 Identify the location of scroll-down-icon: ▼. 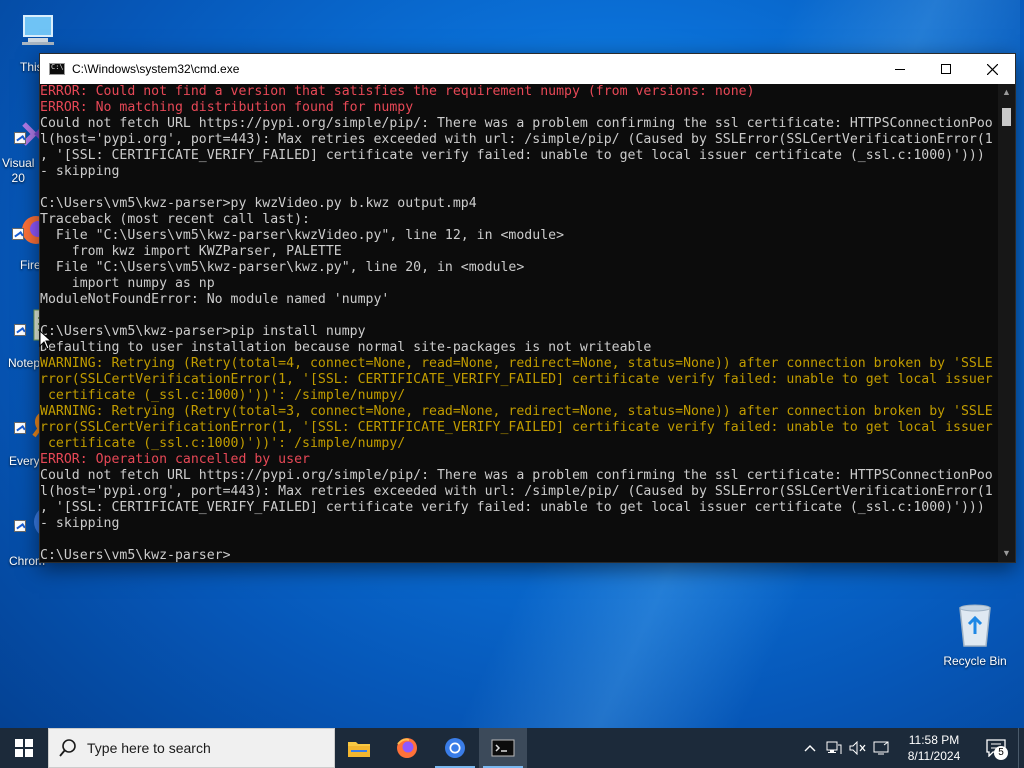
(1006, 553).